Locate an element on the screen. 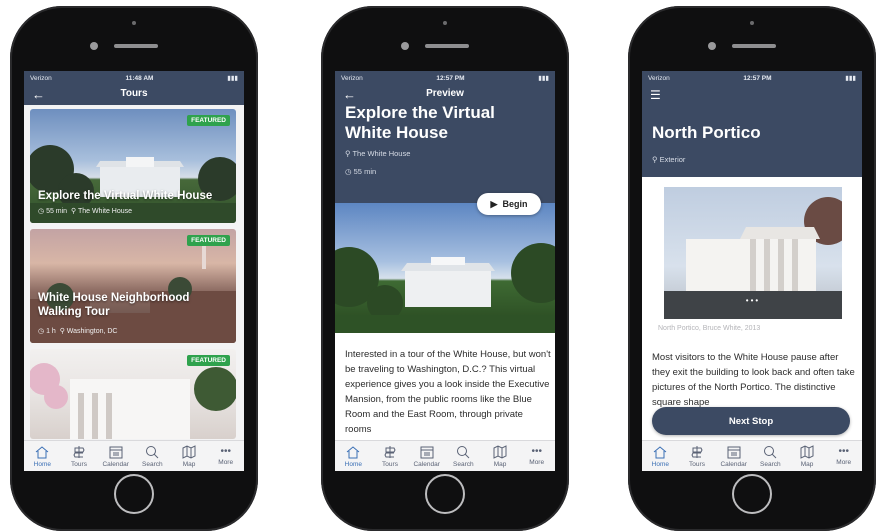 This screenshot has width=878, height=531. page-title: Preview is located at coordinates (445, 93).